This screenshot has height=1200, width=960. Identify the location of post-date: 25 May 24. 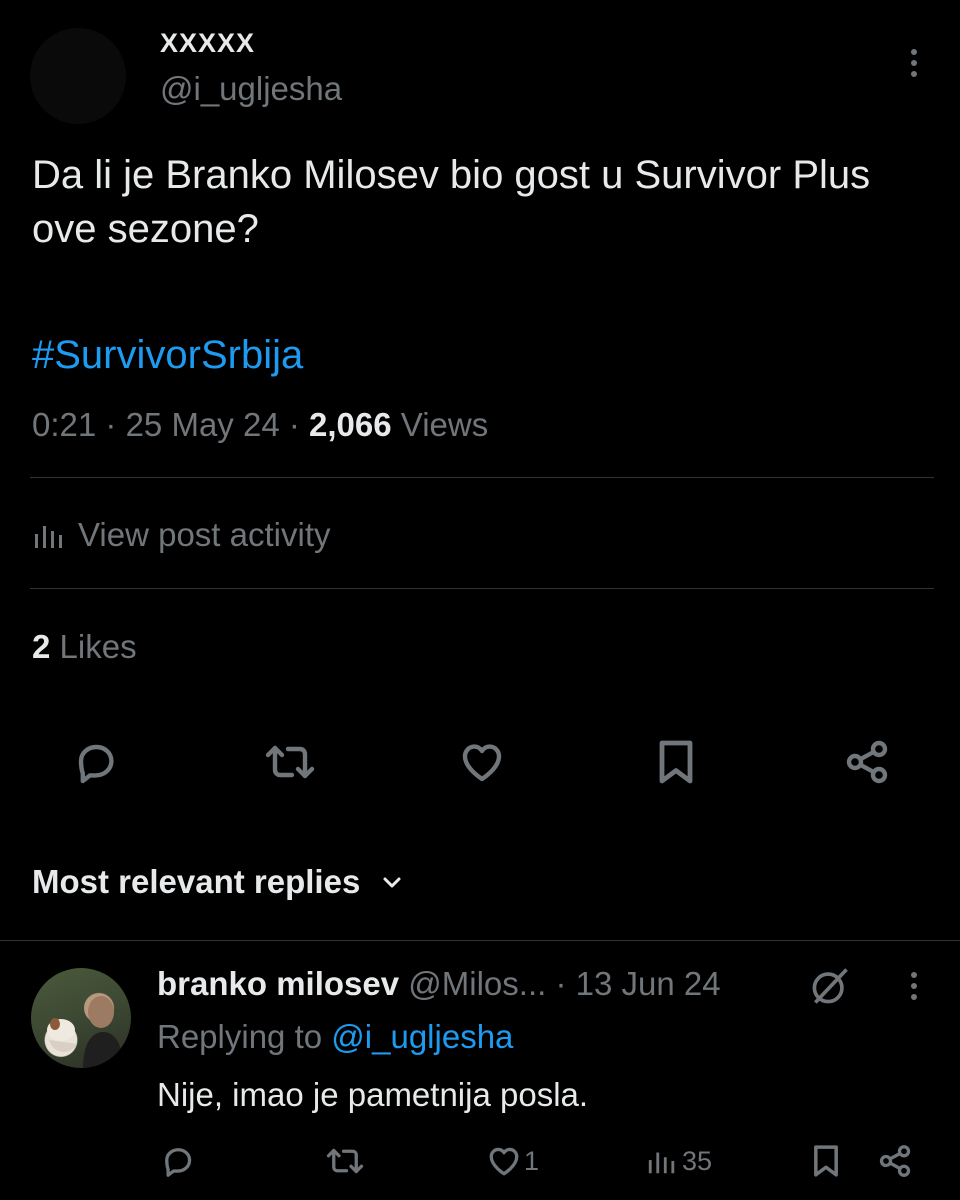
(203, 424).